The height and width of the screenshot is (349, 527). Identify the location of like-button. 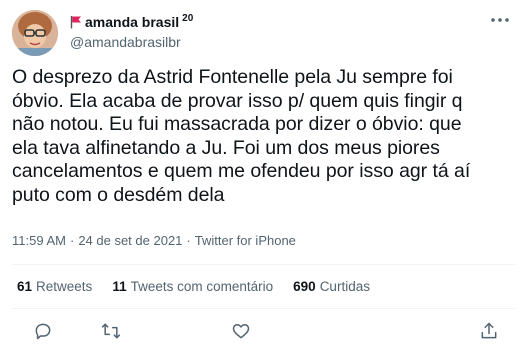
(241, 331).